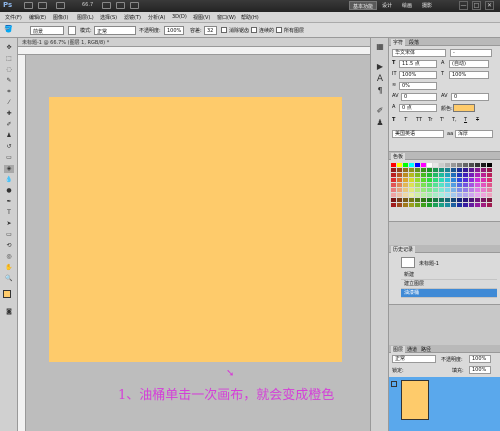 This screenshot has height=431, width=500. What do you see at coordinates (426, 349) in the screenshot?
I see `tab-paths: 路径` at bounding box center [426, 349].